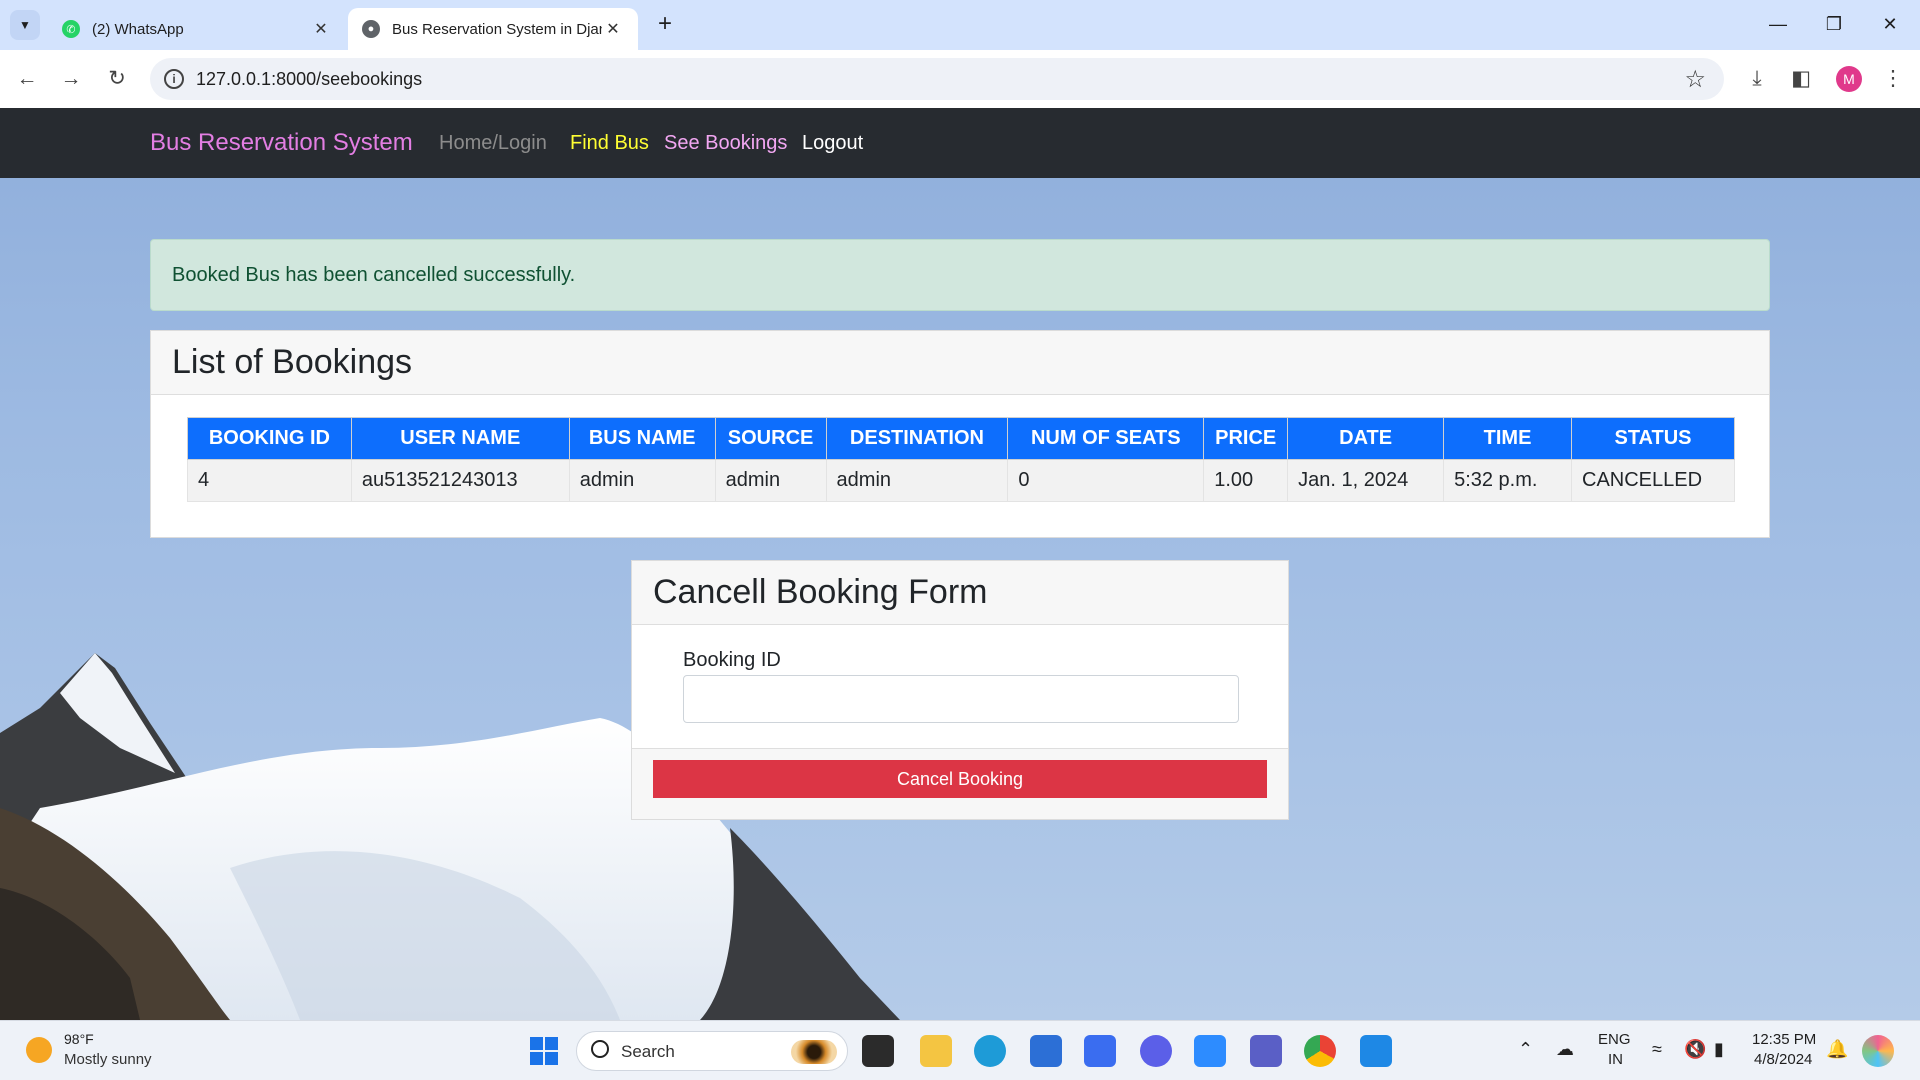  Describe the element at coordinates (1719, 1049) in the screenshot. I see `battery-icon: ▮` at that location.